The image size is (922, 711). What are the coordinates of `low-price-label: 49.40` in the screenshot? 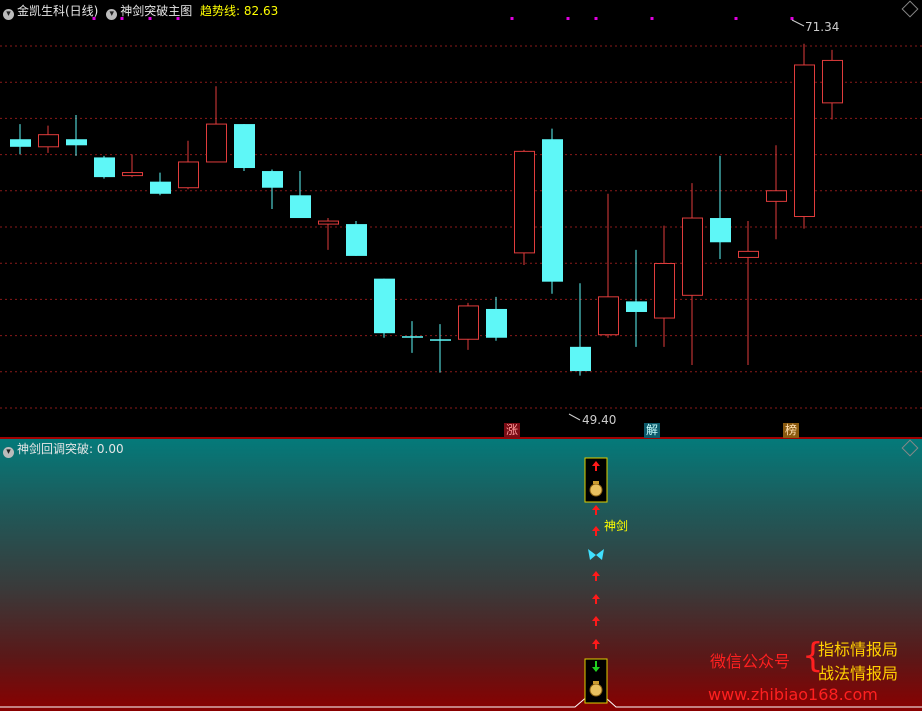 It's located at (599, 420).